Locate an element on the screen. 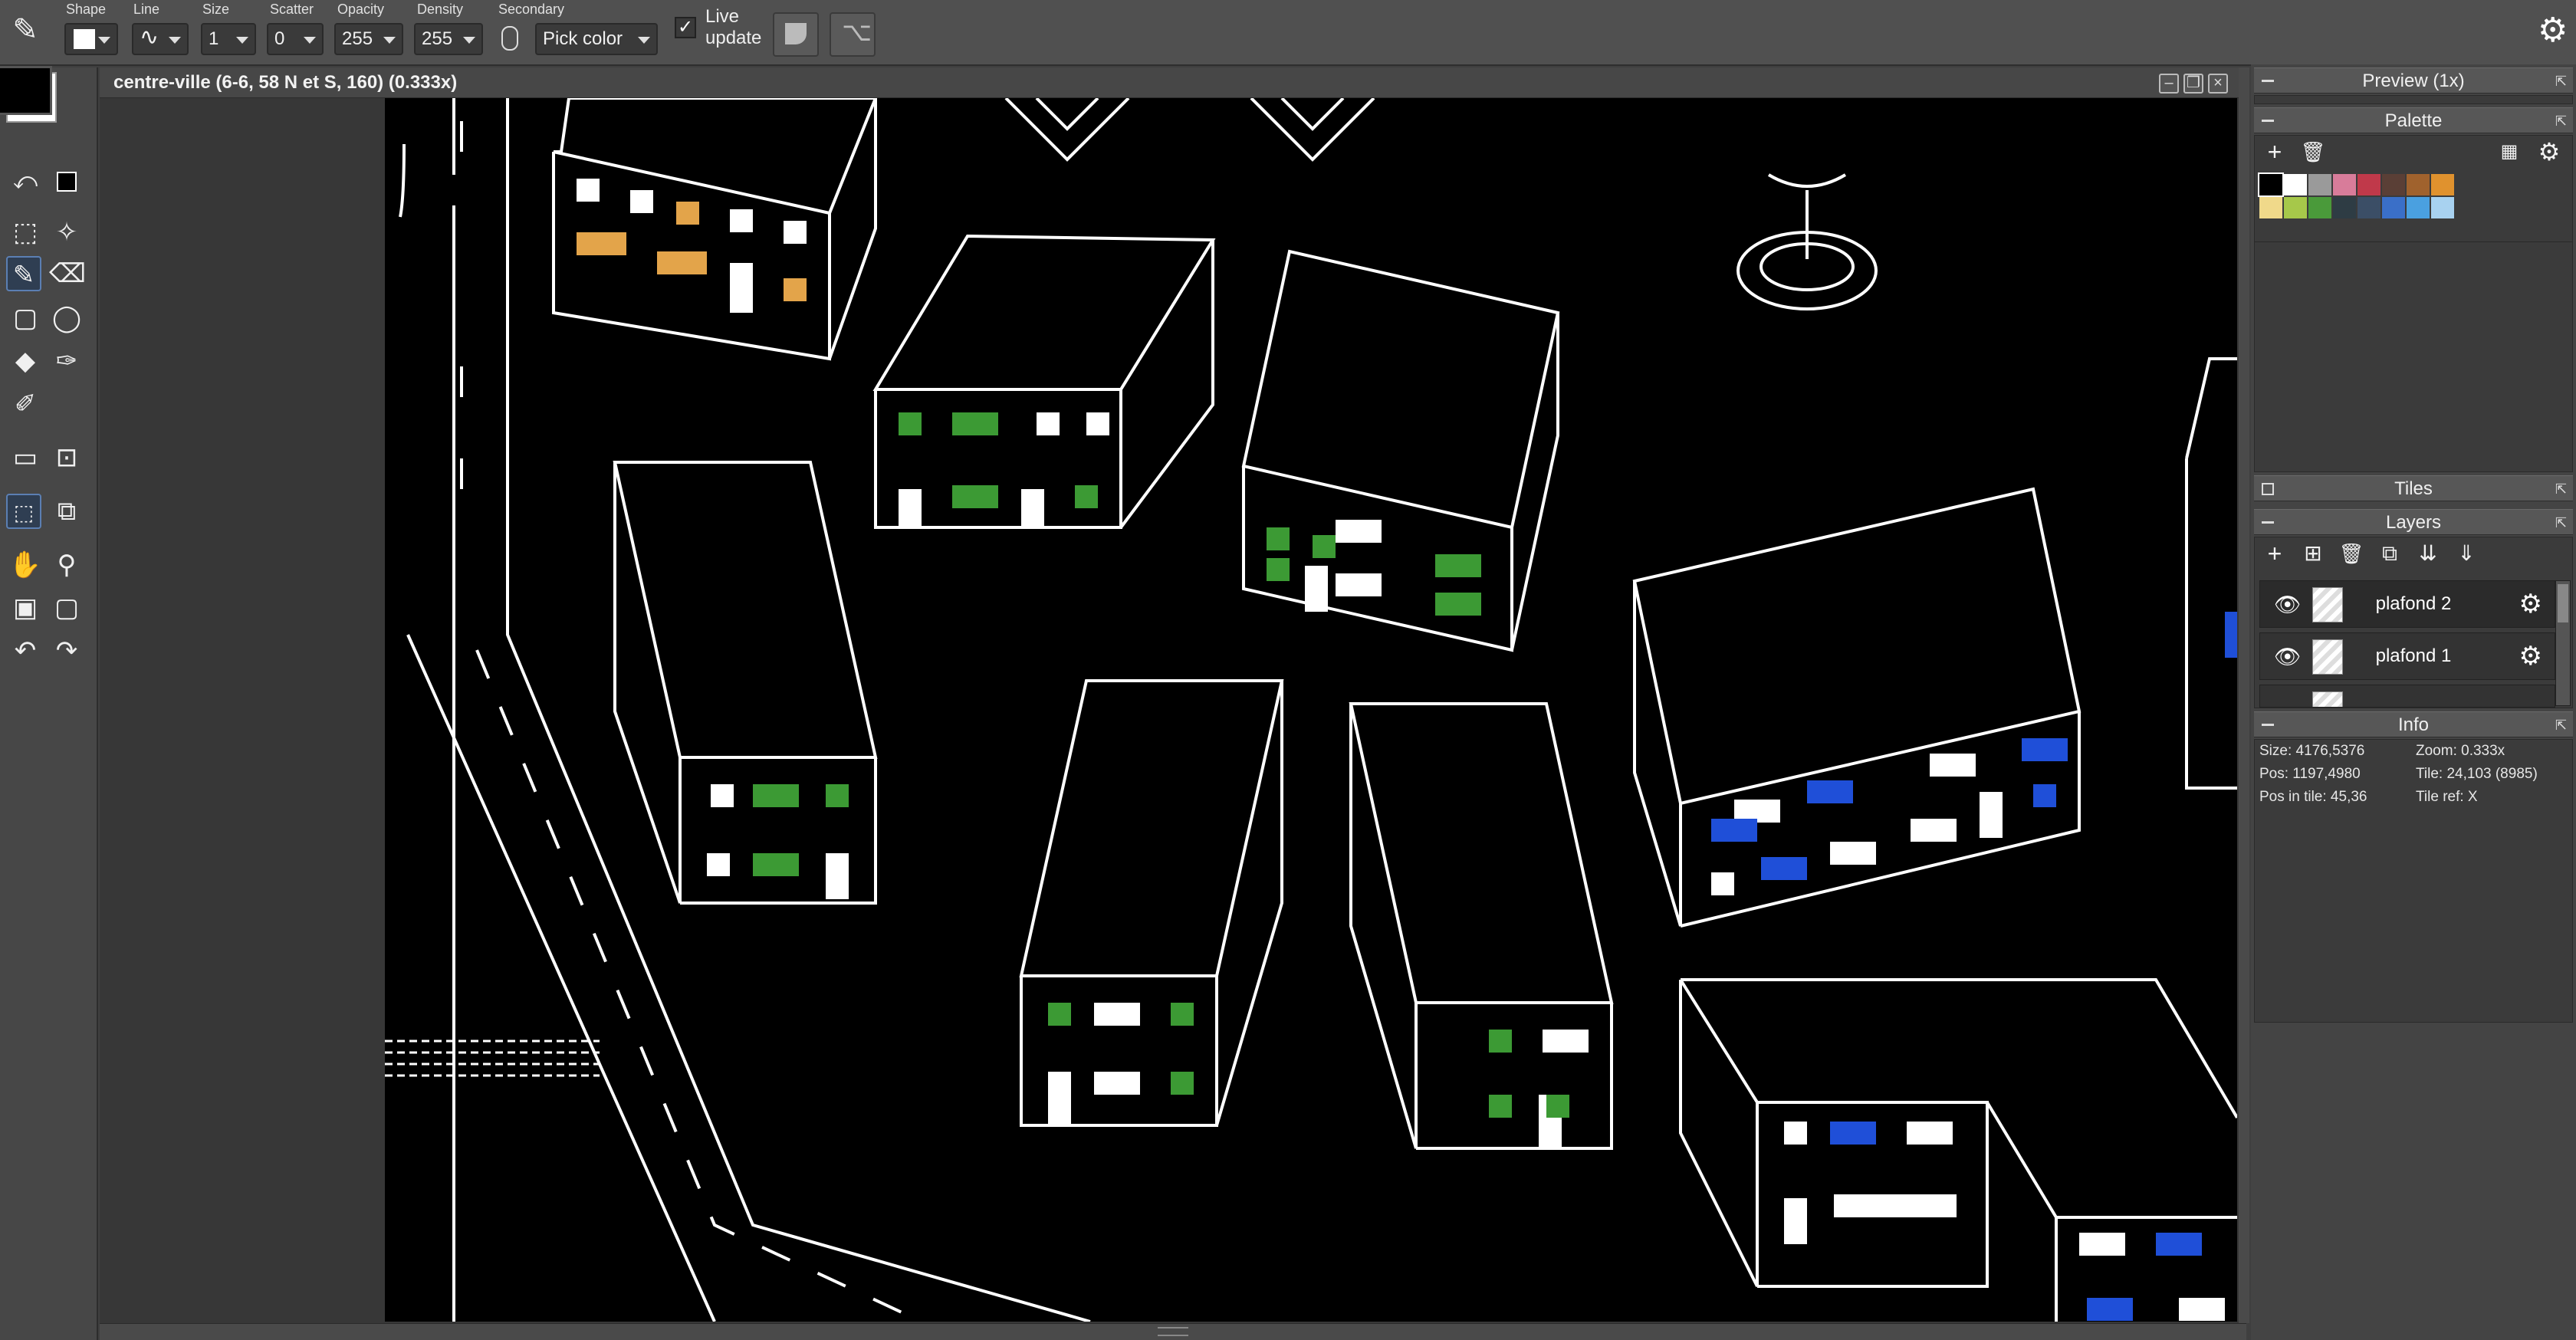 Image resolution: width=2576 pixels, height=1340 pixels. info-size: Size: 4176,5376 is located at coordinates (2312, 751).